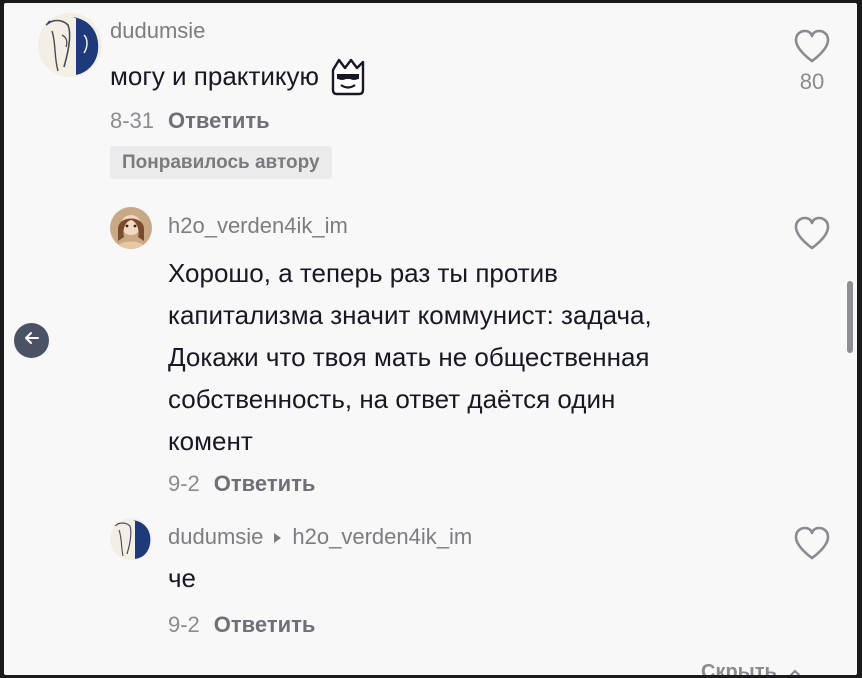  What do you see at coordinates (739, 668) in the screenshot?
I see `hide-replies-label: Скрыть` at bounding box center [739, 668].